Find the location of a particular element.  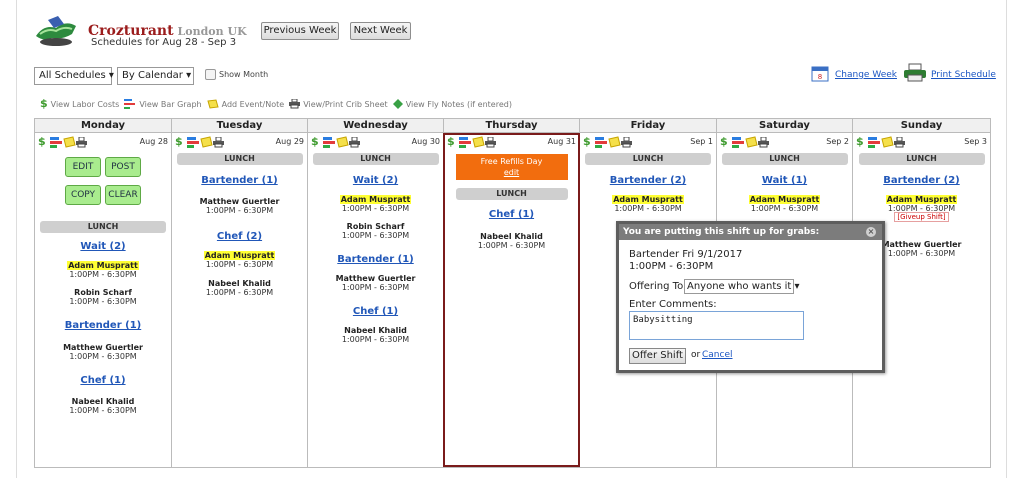

edit-button: EDIT is located at coordinates (83, 167).